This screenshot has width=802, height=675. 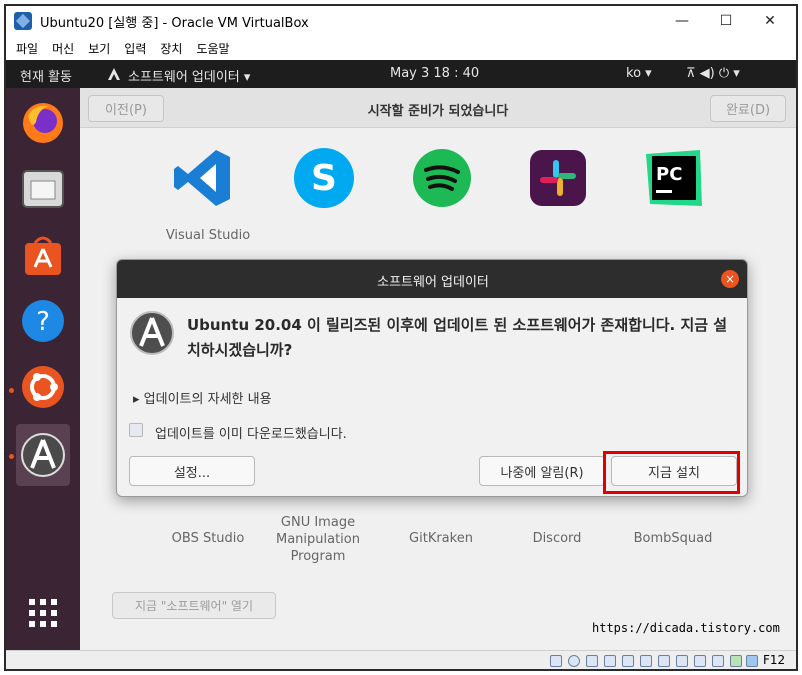 What do you see at coordinates (27, 48) in the screenshot?
I see `menu-file: 파일` at bounding box center [27, 48].